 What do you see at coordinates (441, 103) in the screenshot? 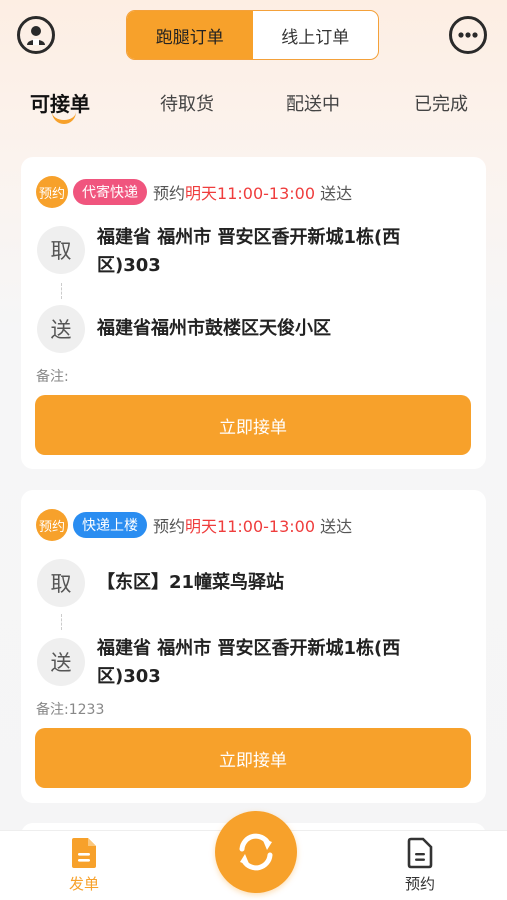
I see `tab-completed: 已完成` at bounding box center [441, 103].